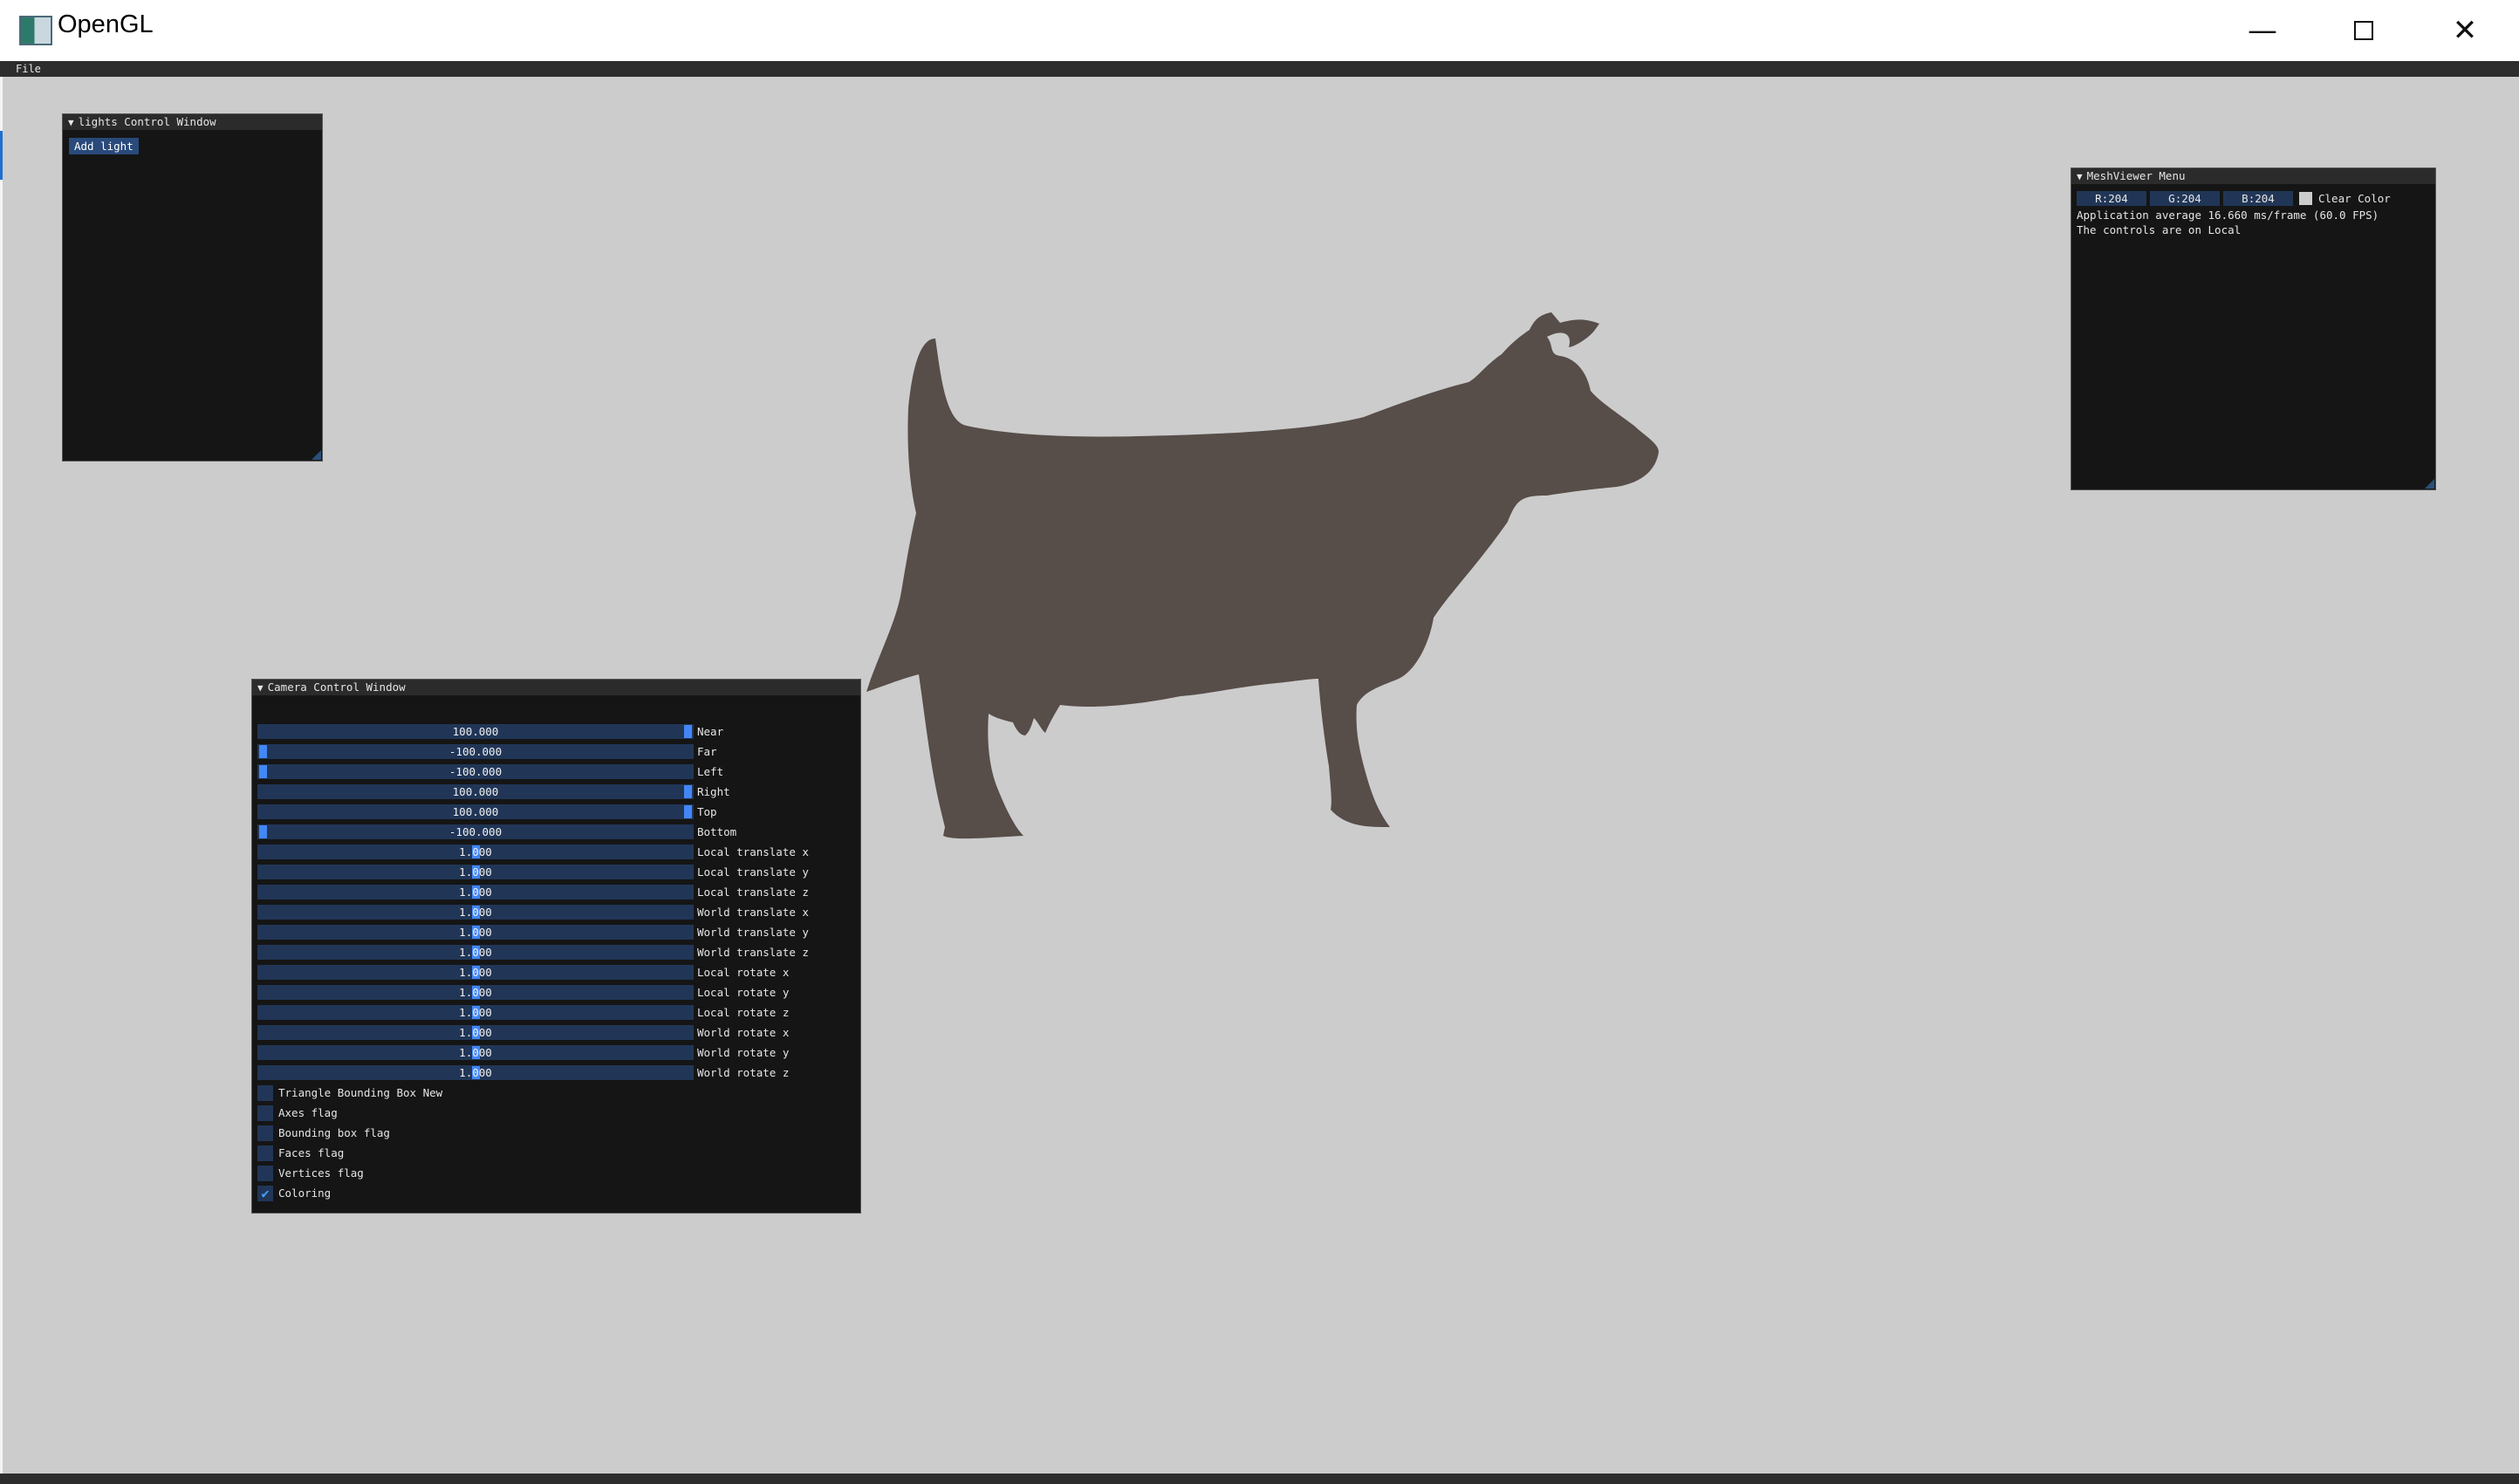  I want to click on lights-window-header: ▼ lights Control Window, so click(192, 122).